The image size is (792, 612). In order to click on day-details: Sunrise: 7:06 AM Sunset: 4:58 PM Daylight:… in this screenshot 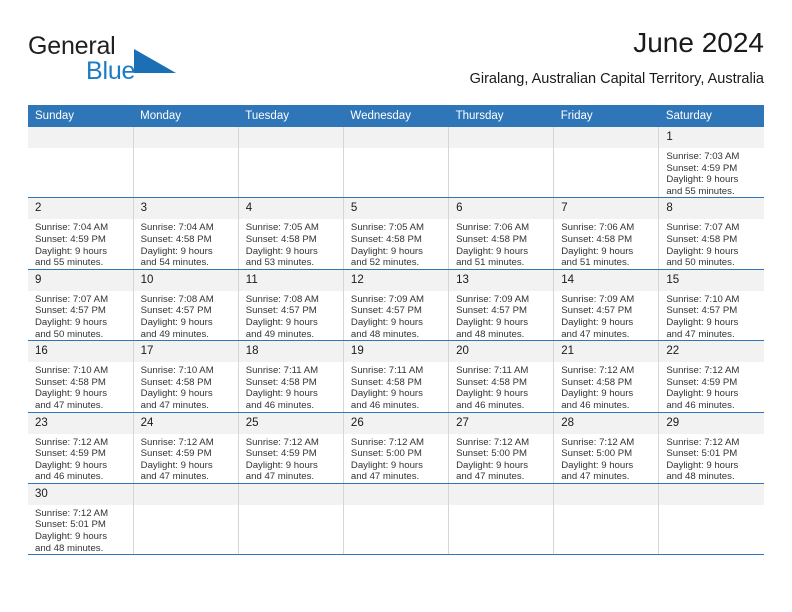, I will do `click(501, 243)`.